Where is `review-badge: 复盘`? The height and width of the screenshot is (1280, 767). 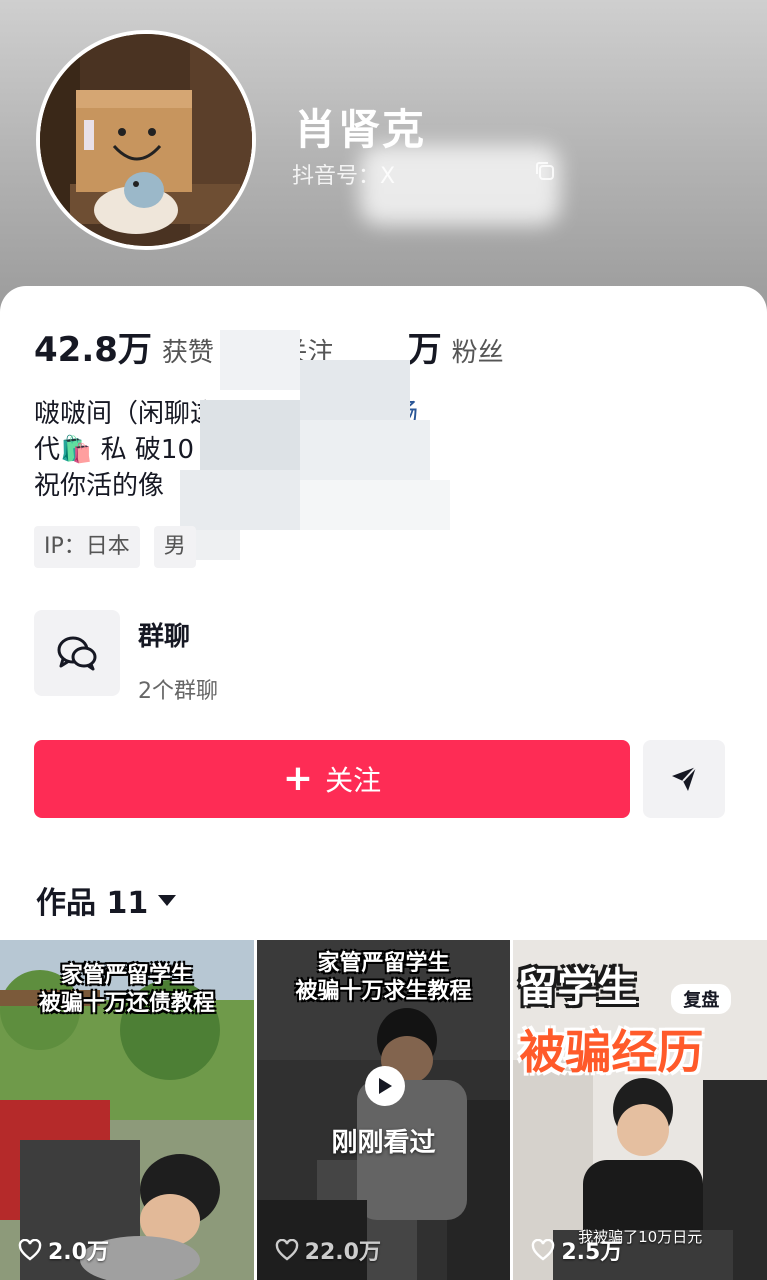
review-badge: 复盘 is located at coordinates (701, 999).